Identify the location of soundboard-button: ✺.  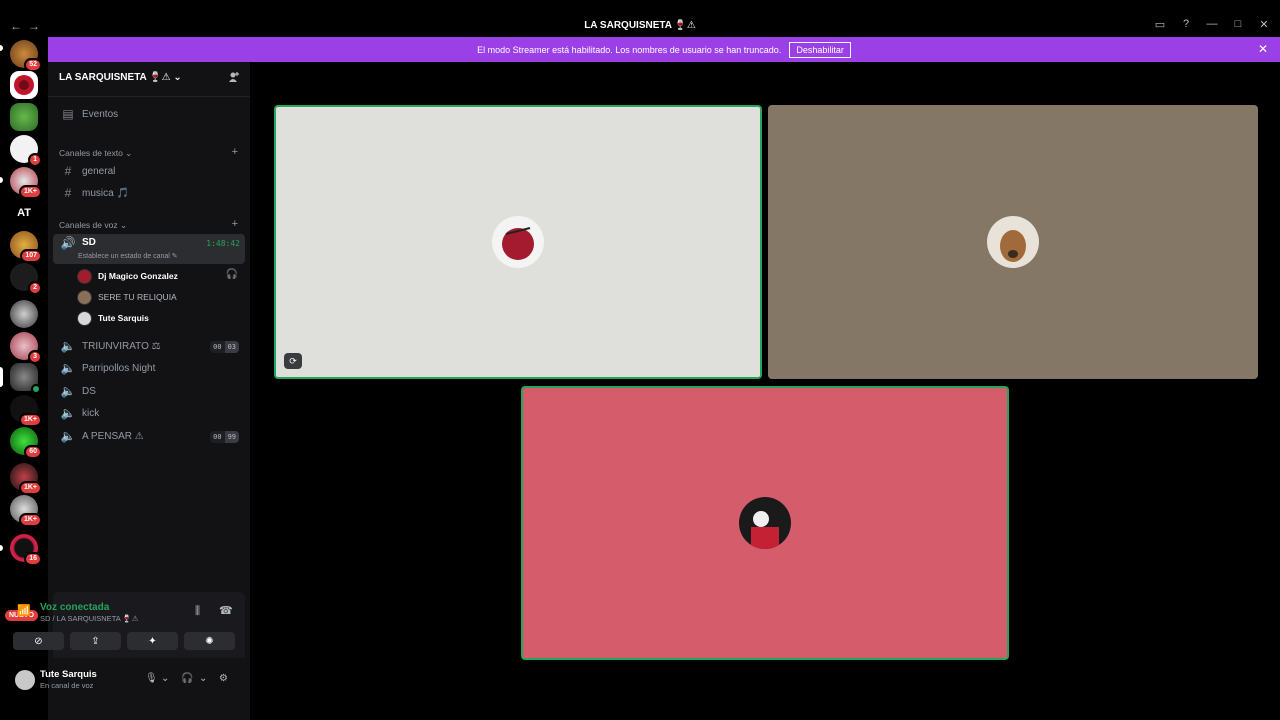
(209, 641).